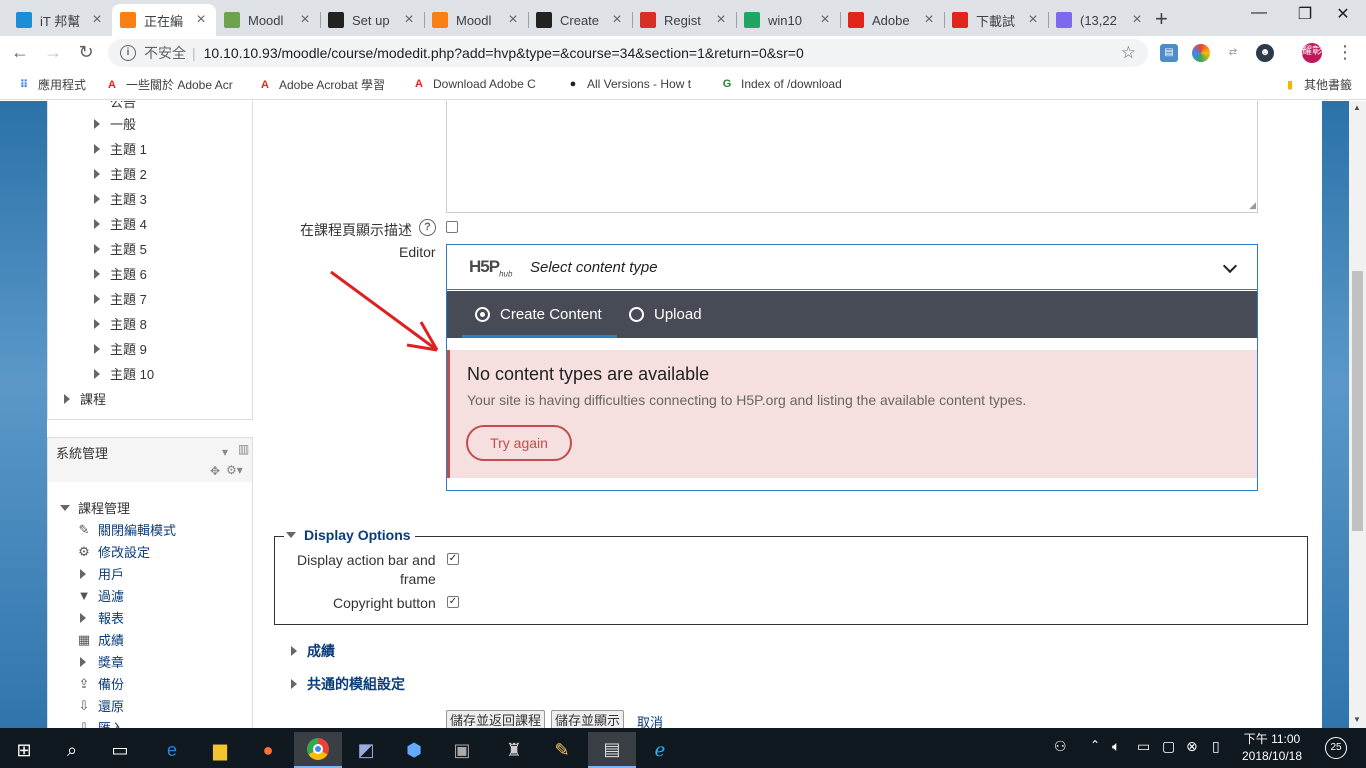 This screenshot has width=1366, height=768. I want to click on admin-item: ⇩ 匯入, so click(100, 723).